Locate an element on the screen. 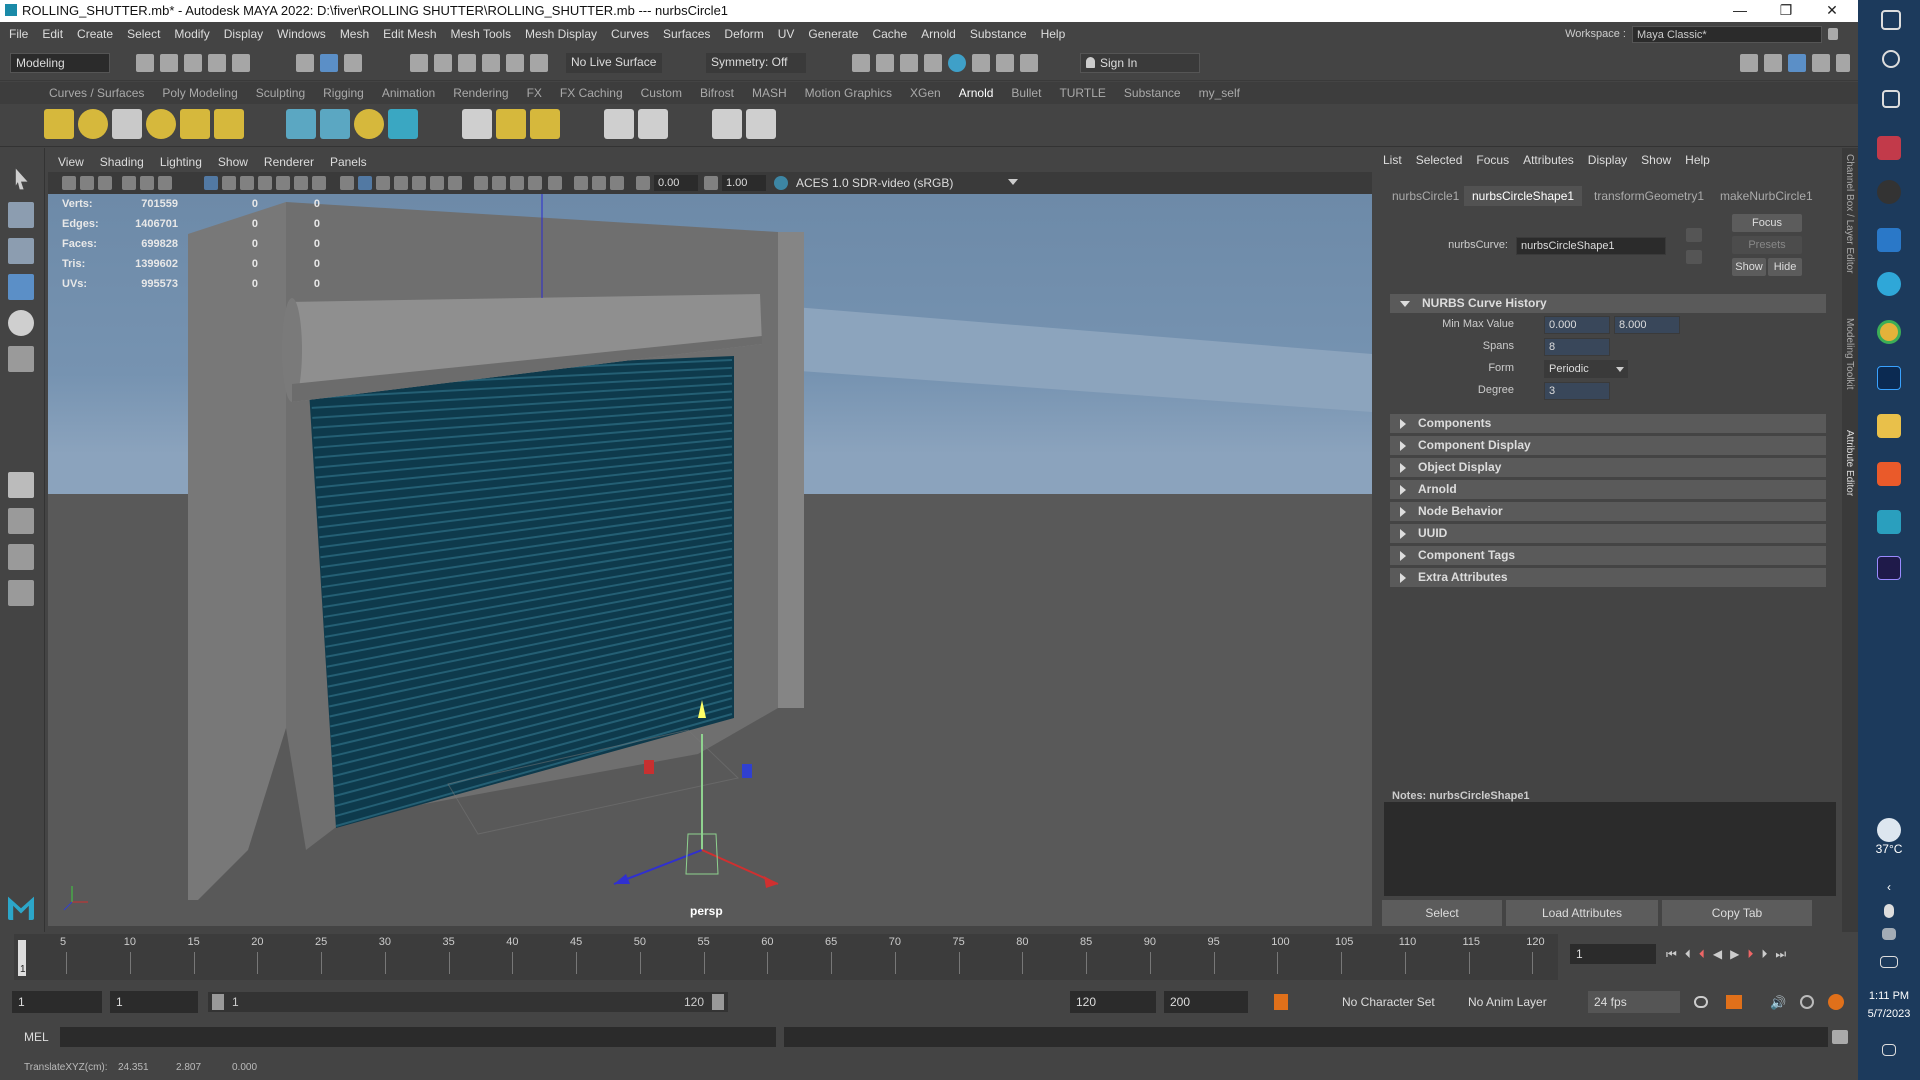 This screenshot has height=1080, width=1920. xray-active-components-icon is located at coordinates (599, 183).